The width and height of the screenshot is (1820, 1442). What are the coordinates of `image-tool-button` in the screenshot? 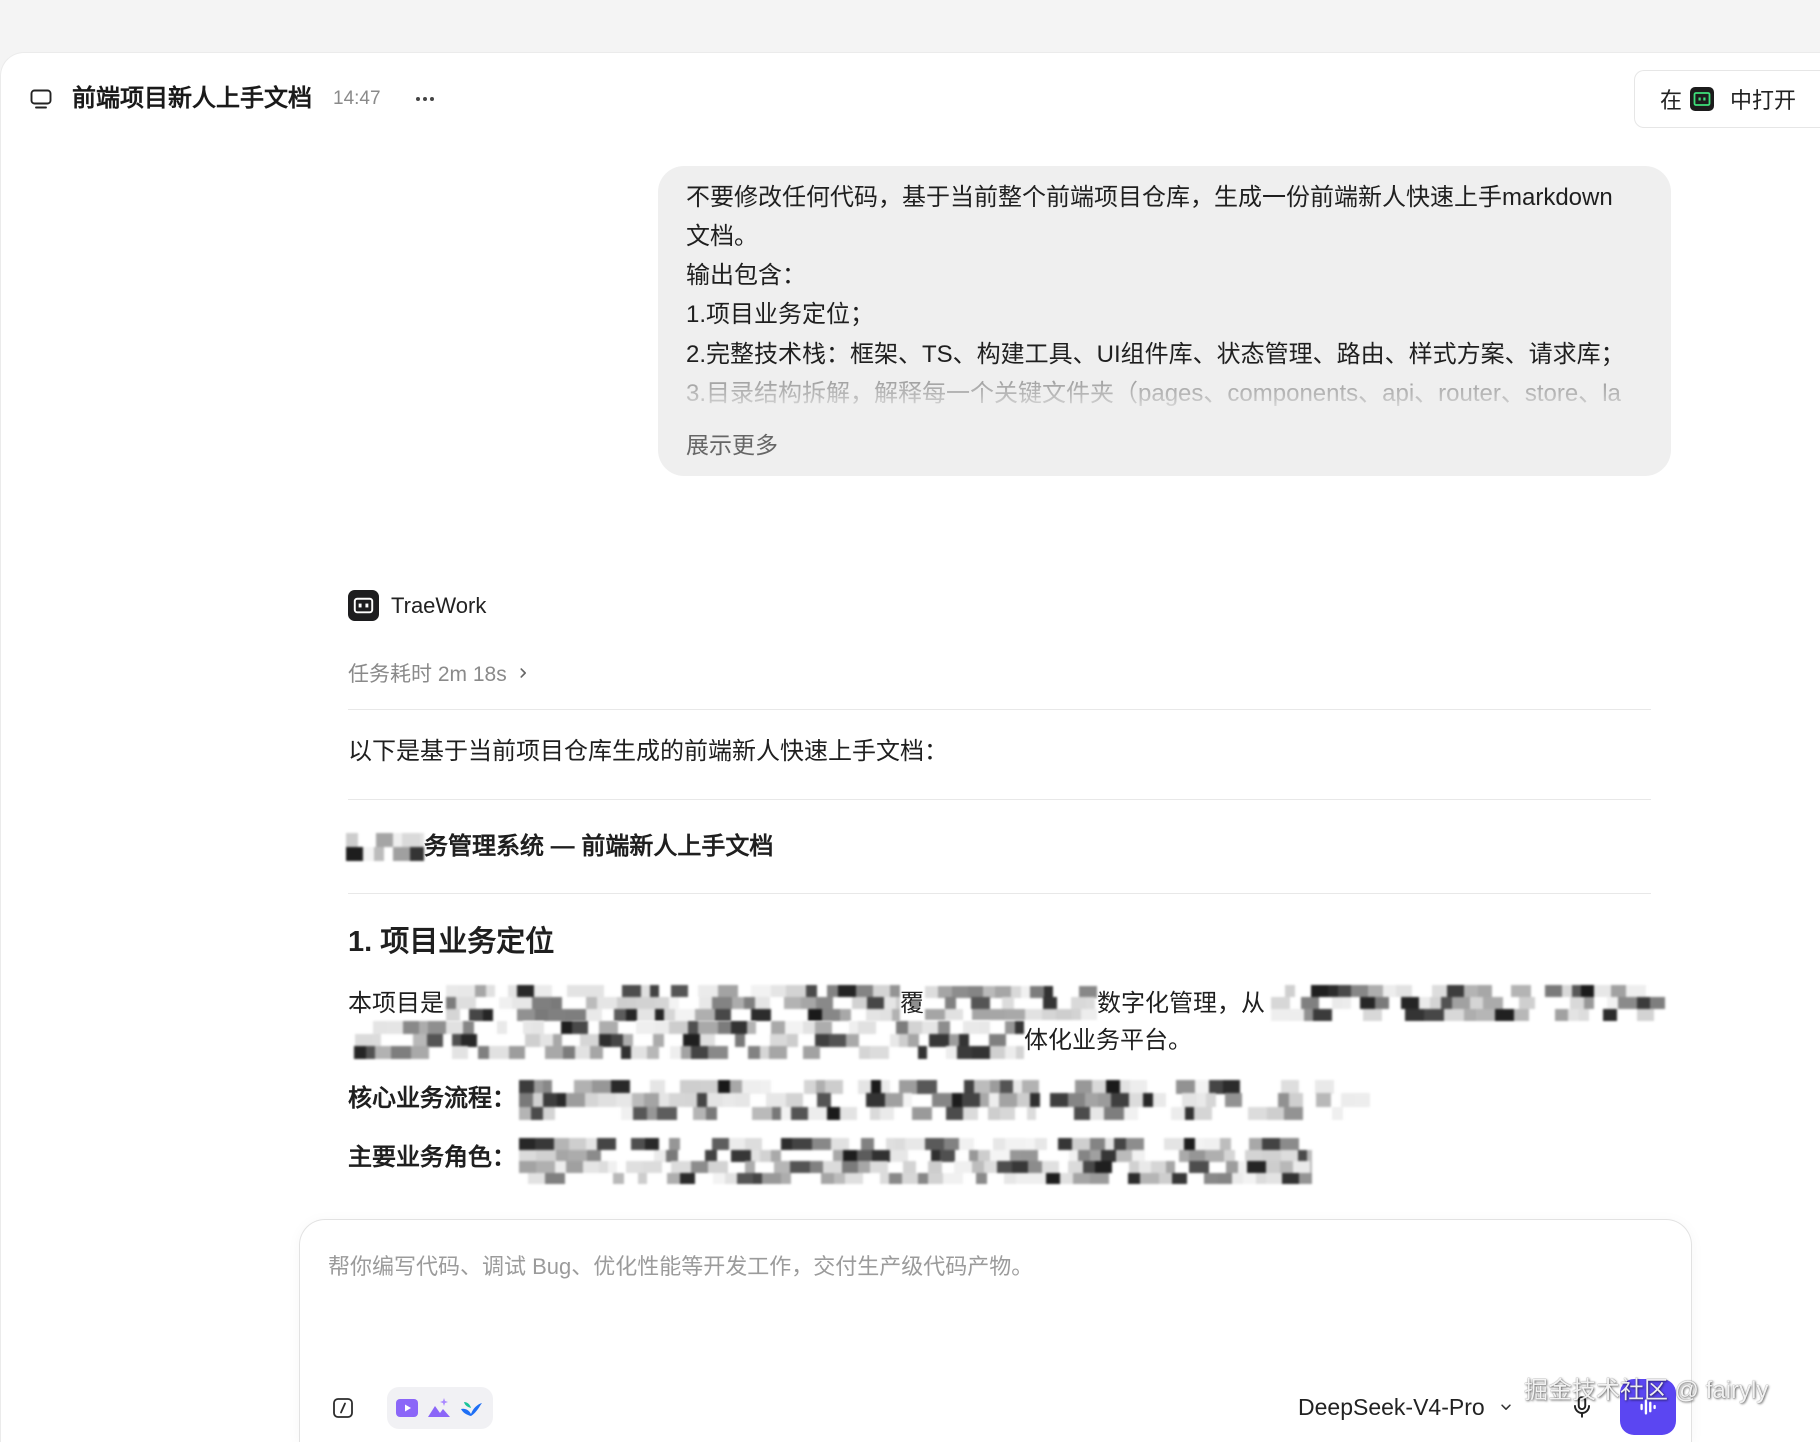 It's located at (439, 1408).